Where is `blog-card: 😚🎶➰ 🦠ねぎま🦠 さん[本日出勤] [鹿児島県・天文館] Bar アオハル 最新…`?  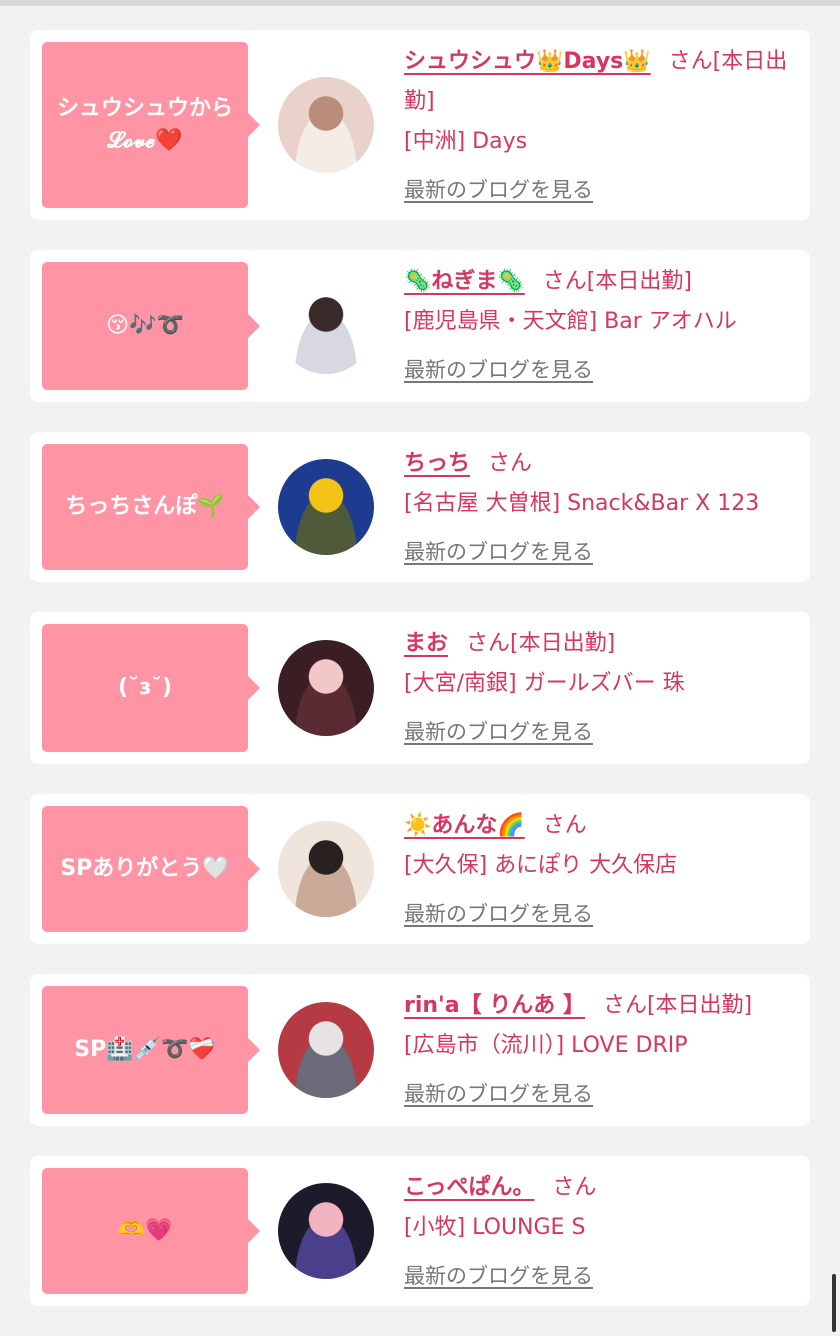
blog-card: 😚🎶➰ 🦠ねぎま🦠 さん[本日出勤] [鹿児島県・天文館] Bar アオハル 最新… is located at coordinates (420, 326).